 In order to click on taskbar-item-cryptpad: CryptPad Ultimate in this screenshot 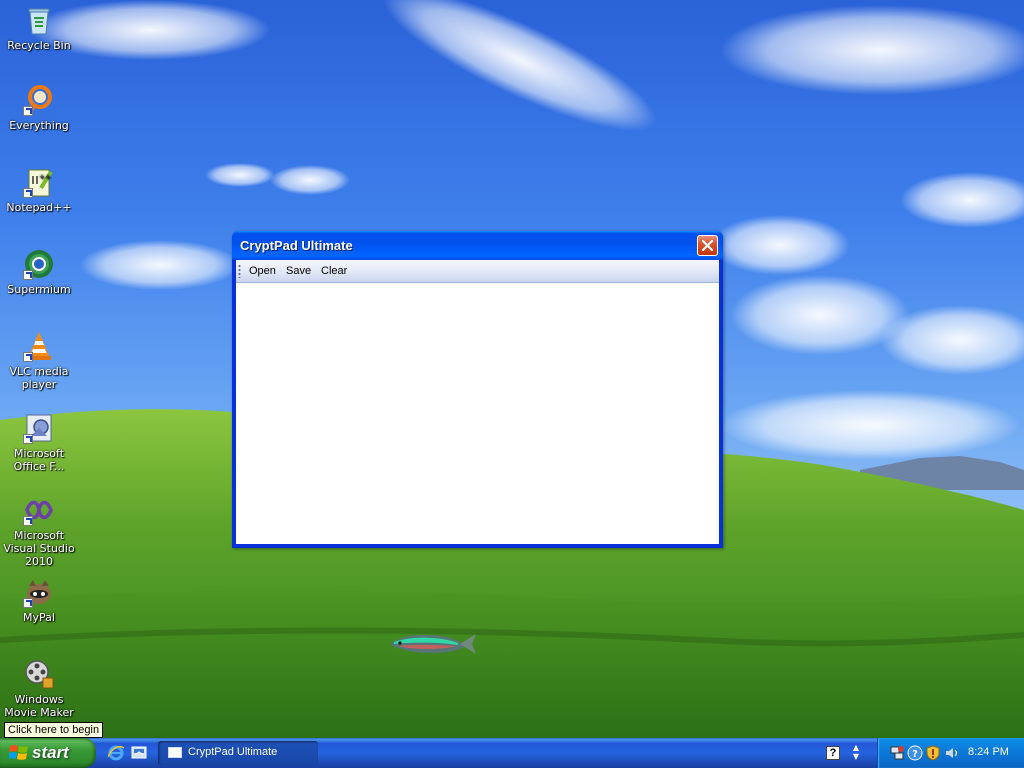, I will do `click(238, 753)`.